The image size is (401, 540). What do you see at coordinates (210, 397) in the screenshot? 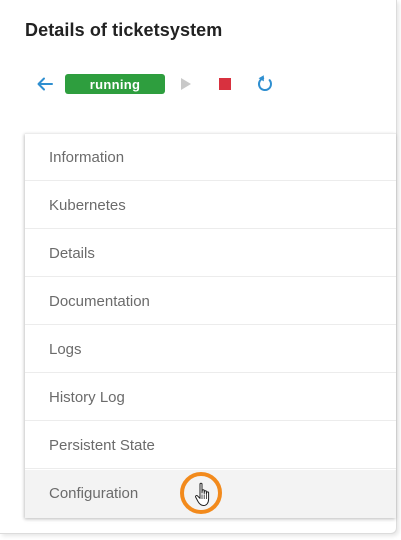
I see `menu-item-history-log: History Log` at bounding box center [210, 397].